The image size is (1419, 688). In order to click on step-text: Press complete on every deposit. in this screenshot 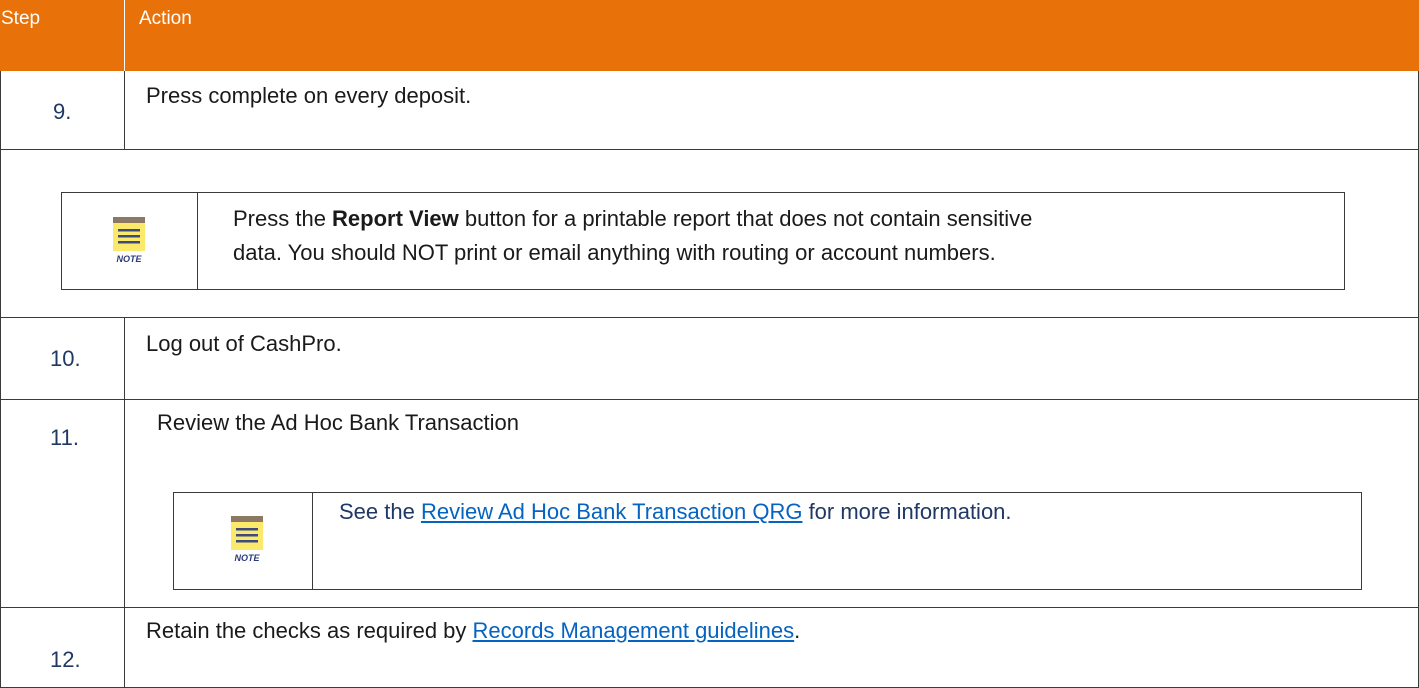, I will do `click(309, 95)`.